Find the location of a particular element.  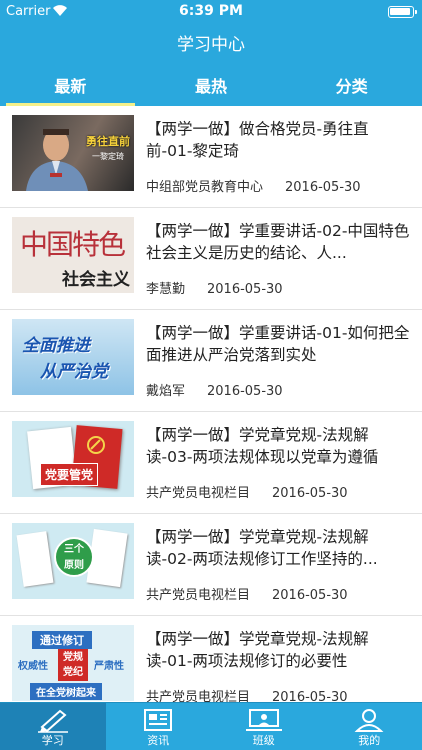

item-source: 中组部党员教育中心 is located at coordinates (205, 187).